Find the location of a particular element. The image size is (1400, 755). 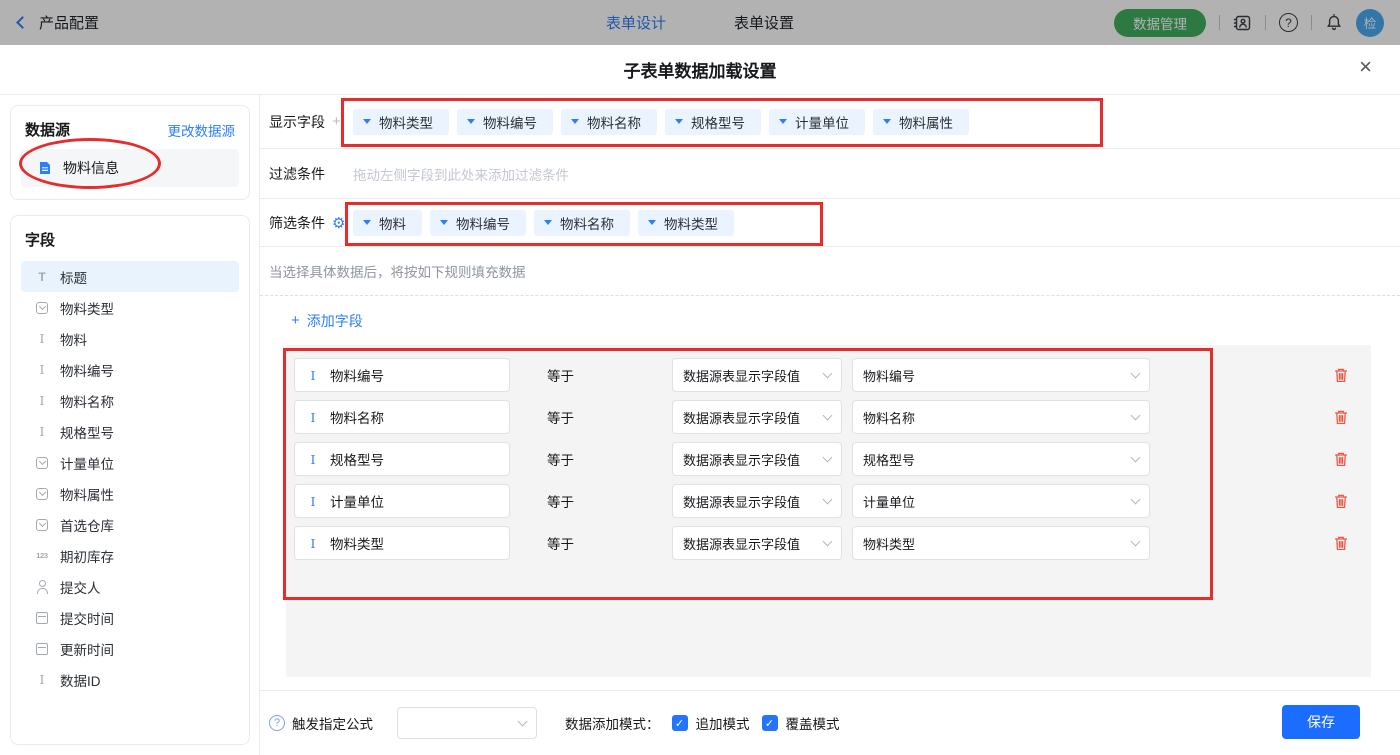

field-item: 提交时间 is located at coordinates (130, 617).